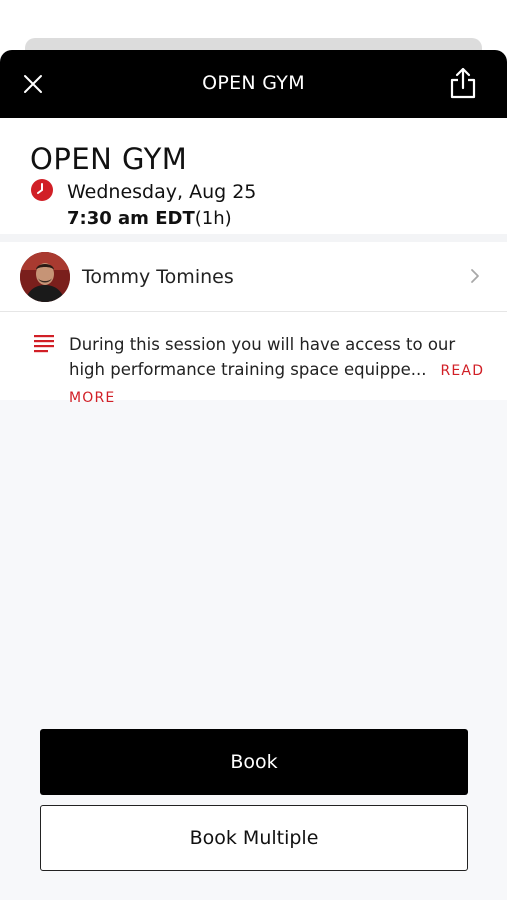 Image resolution: width=507 pixels, height=900 pixels. I want to click on instructor-row: Tommy Tomines, so click(253, 277).